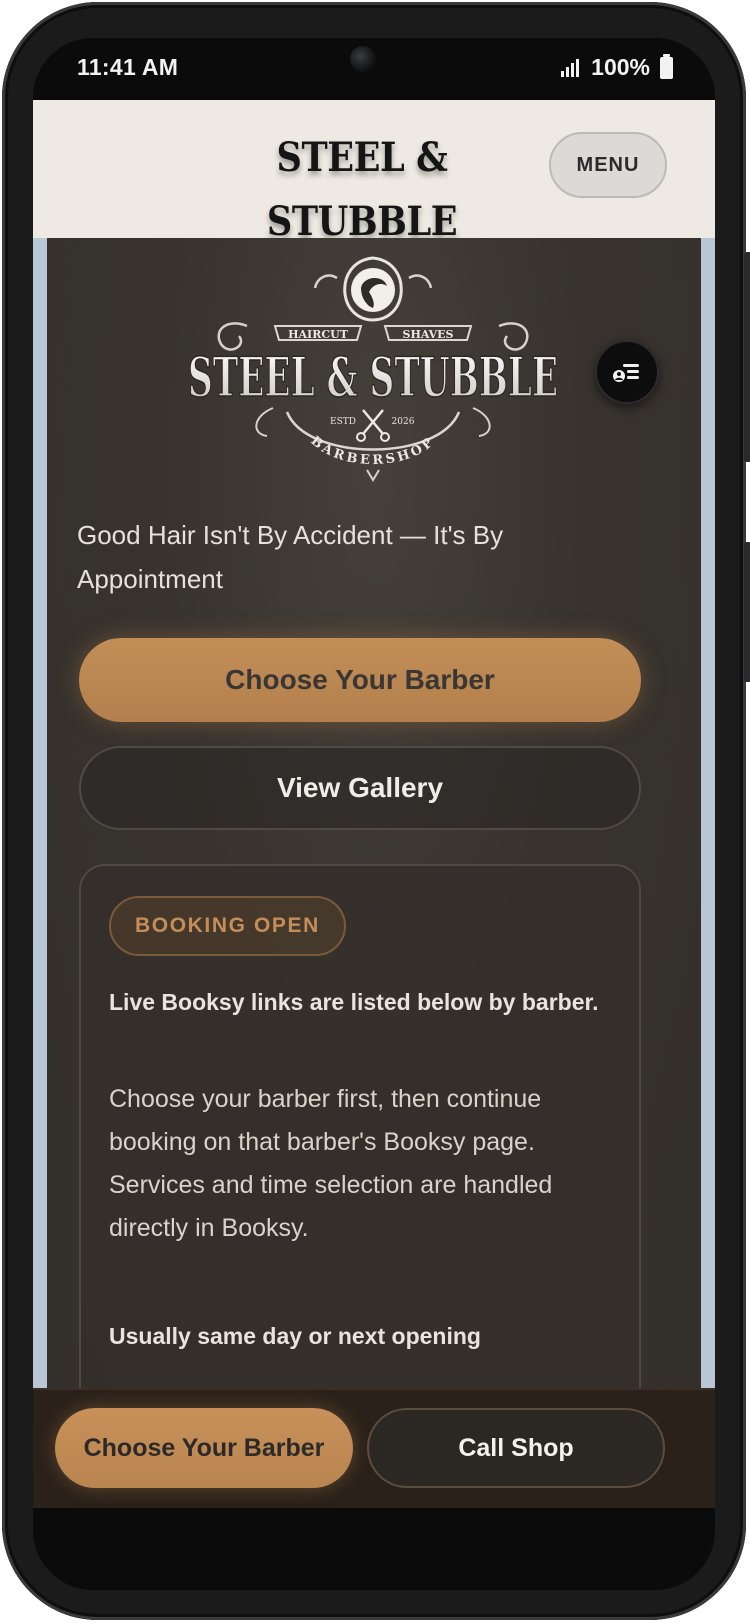  I want to click on svg-text: BARBERSHOP, so click(373, 451).